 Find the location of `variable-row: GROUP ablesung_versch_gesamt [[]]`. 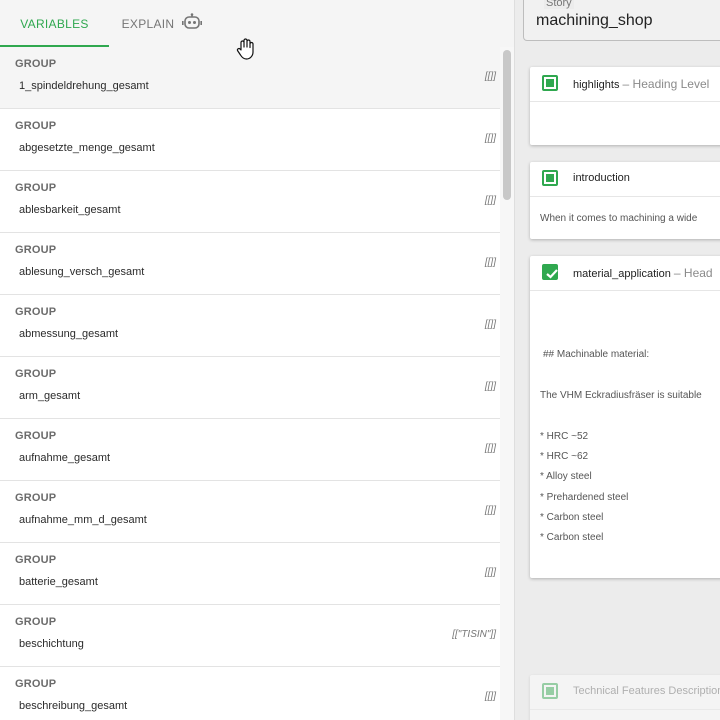

variable-row: GROUP ablesung_versch_gesamt [[]] is located at coordinates (250, 264).